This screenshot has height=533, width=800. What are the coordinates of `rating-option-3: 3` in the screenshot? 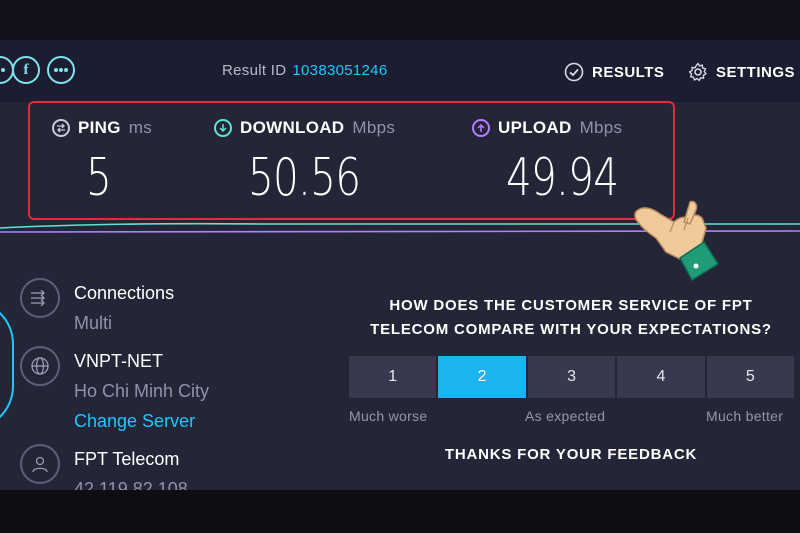 It's located at (571, 377).